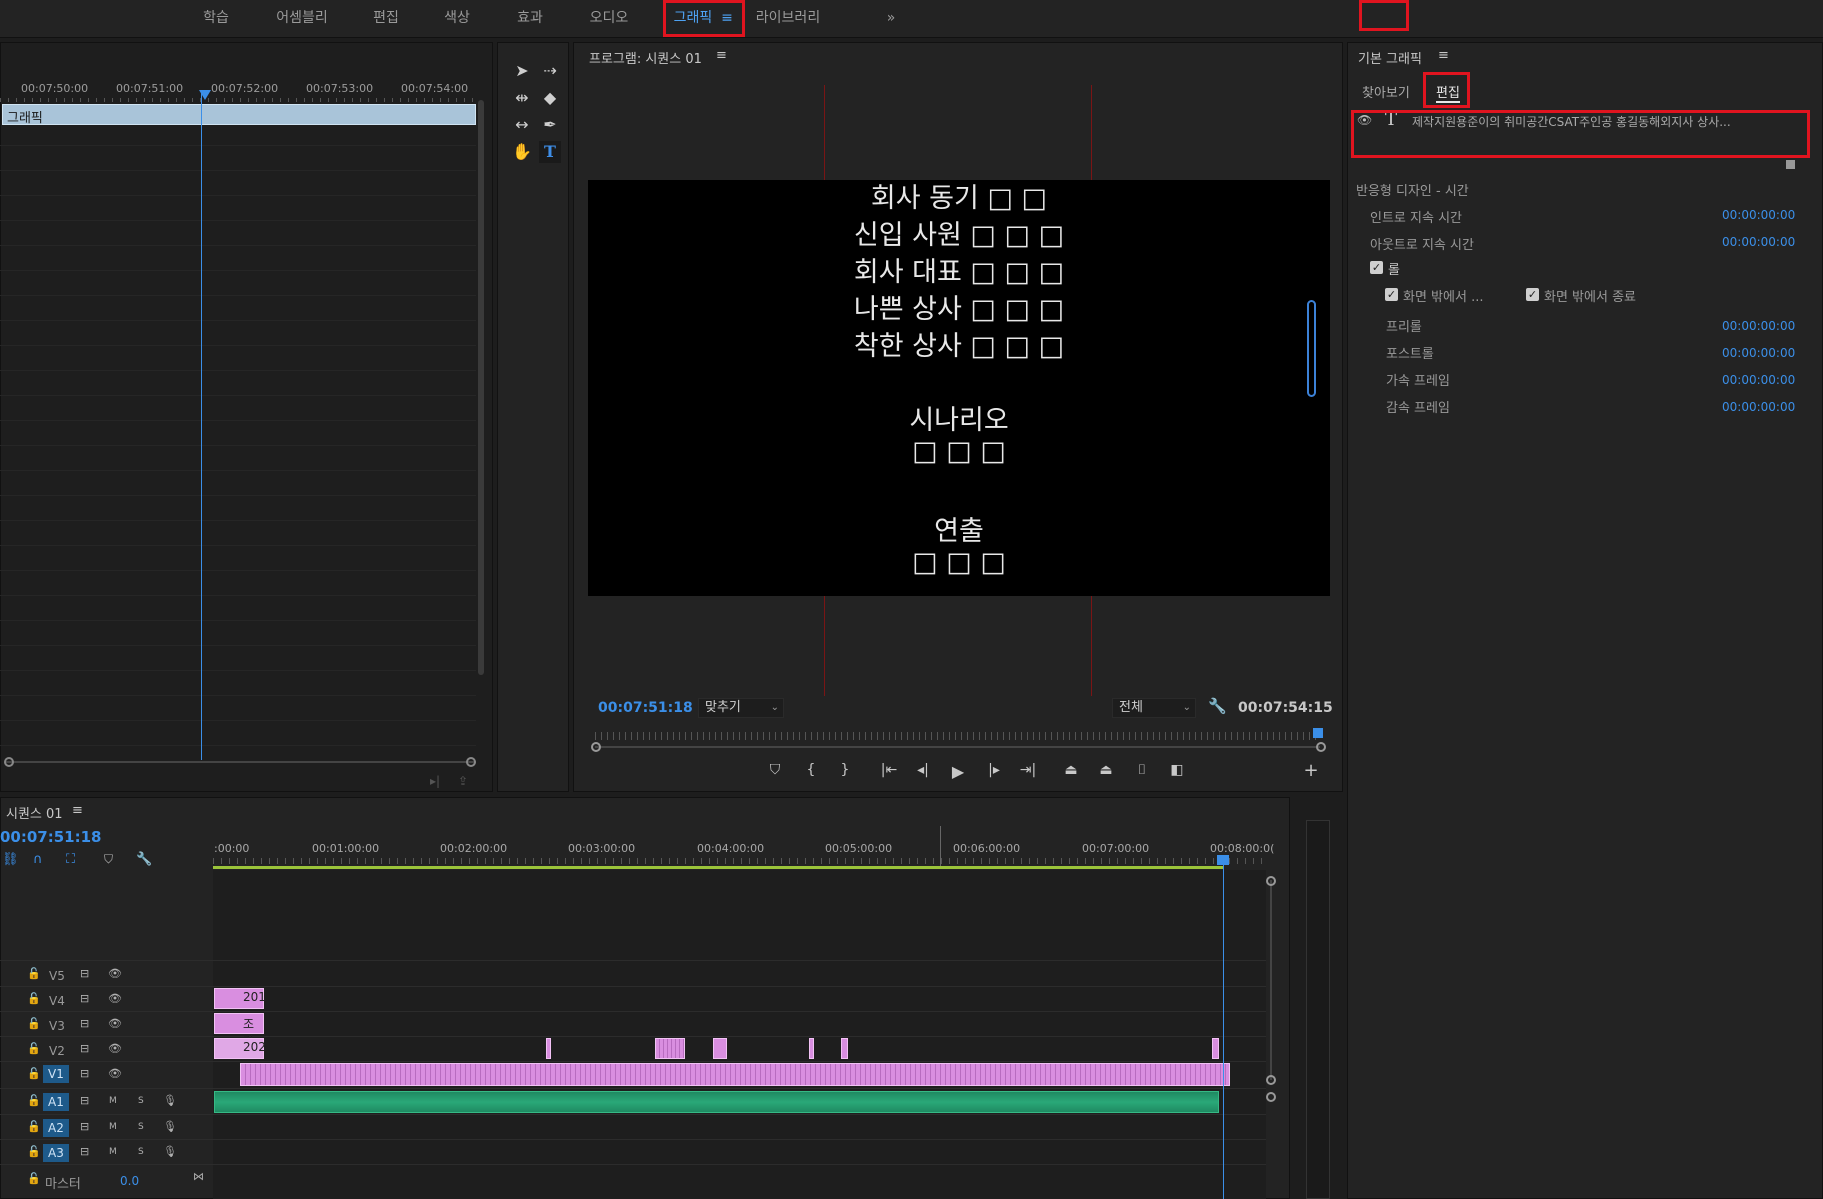  What do you see at coordinates (170, 1126) in the screenshot?
I see `microphone-icon: 🎙` at bounding box center [170, 1126].